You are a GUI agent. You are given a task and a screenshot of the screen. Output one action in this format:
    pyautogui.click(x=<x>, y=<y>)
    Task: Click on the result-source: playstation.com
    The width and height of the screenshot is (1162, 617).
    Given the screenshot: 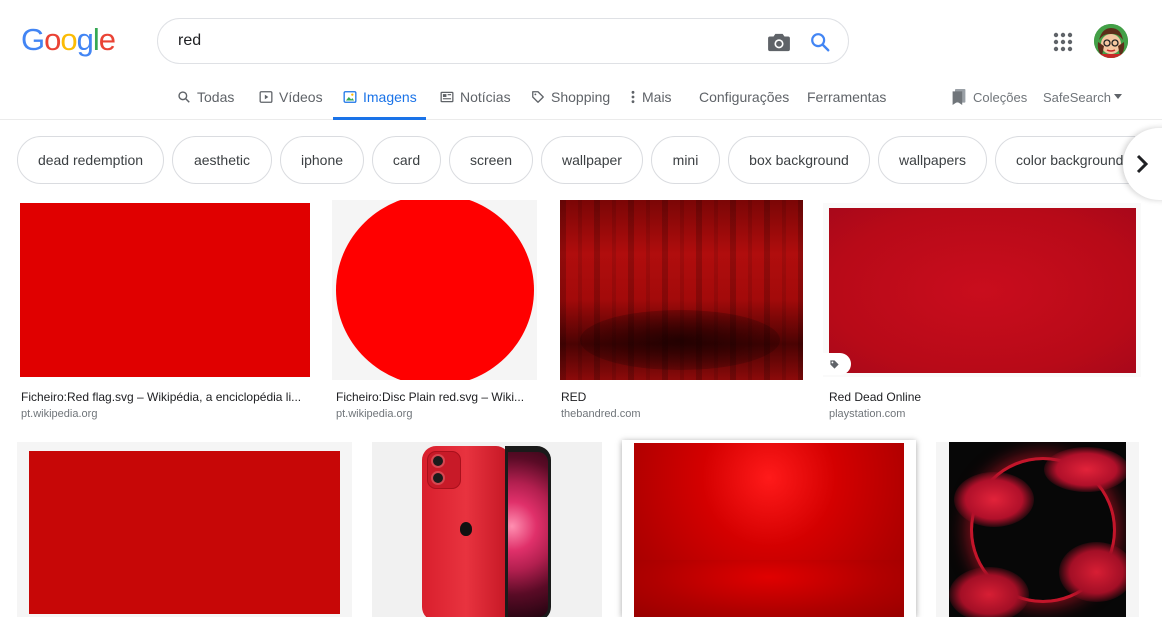 What is the action you would take?
    pyautogui.click(x=867, y=414)
    